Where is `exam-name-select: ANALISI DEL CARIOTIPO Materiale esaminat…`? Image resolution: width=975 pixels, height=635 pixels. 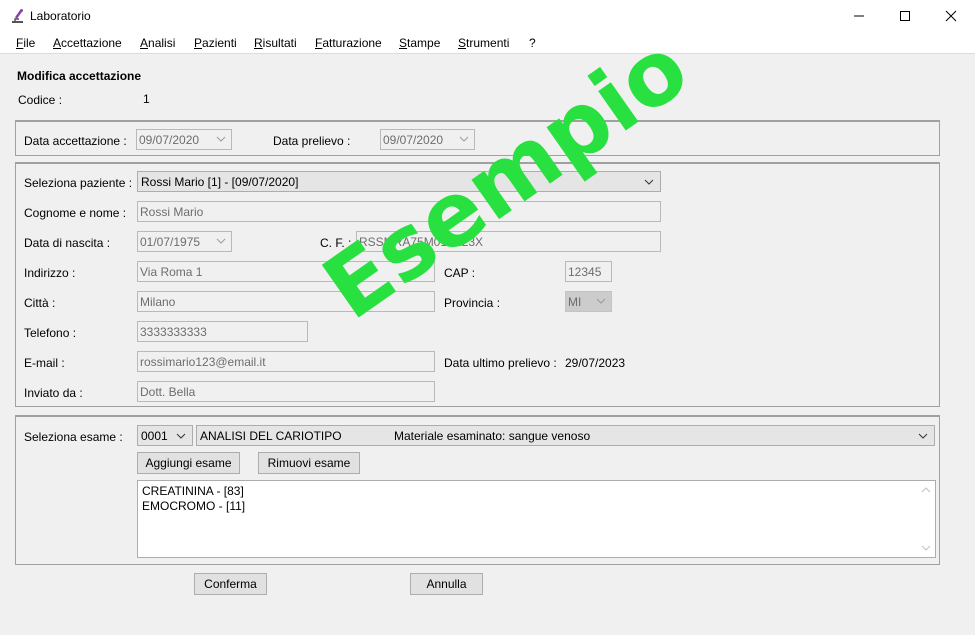 exam-name-select: ANALISI DEL CARIOTIPO Materiale esaminat… is located at coordinates (565, 435).